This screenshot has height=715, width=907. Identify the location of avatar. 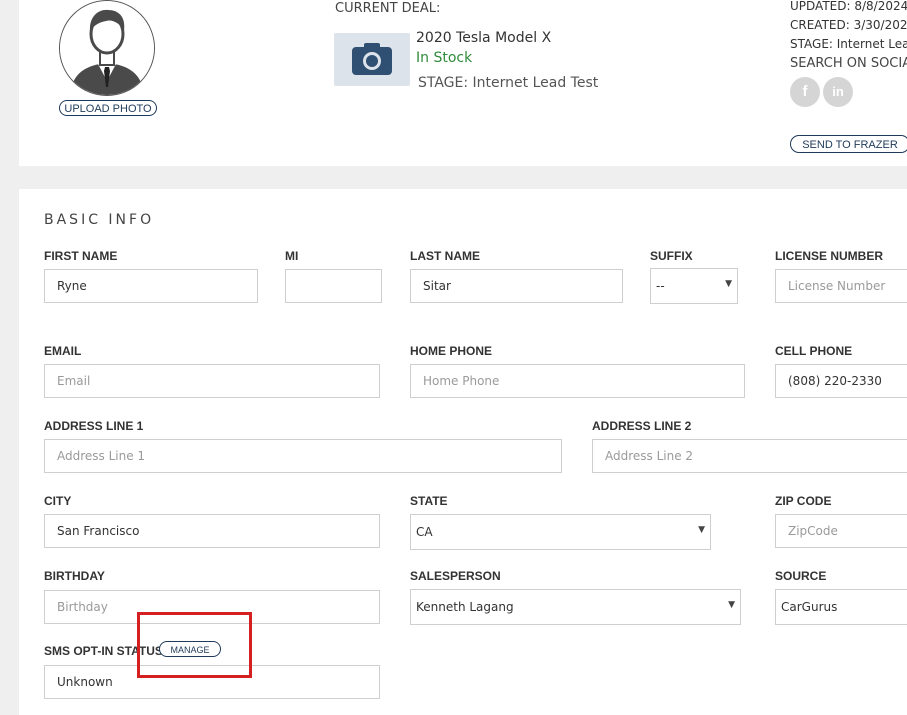
(107, 48).